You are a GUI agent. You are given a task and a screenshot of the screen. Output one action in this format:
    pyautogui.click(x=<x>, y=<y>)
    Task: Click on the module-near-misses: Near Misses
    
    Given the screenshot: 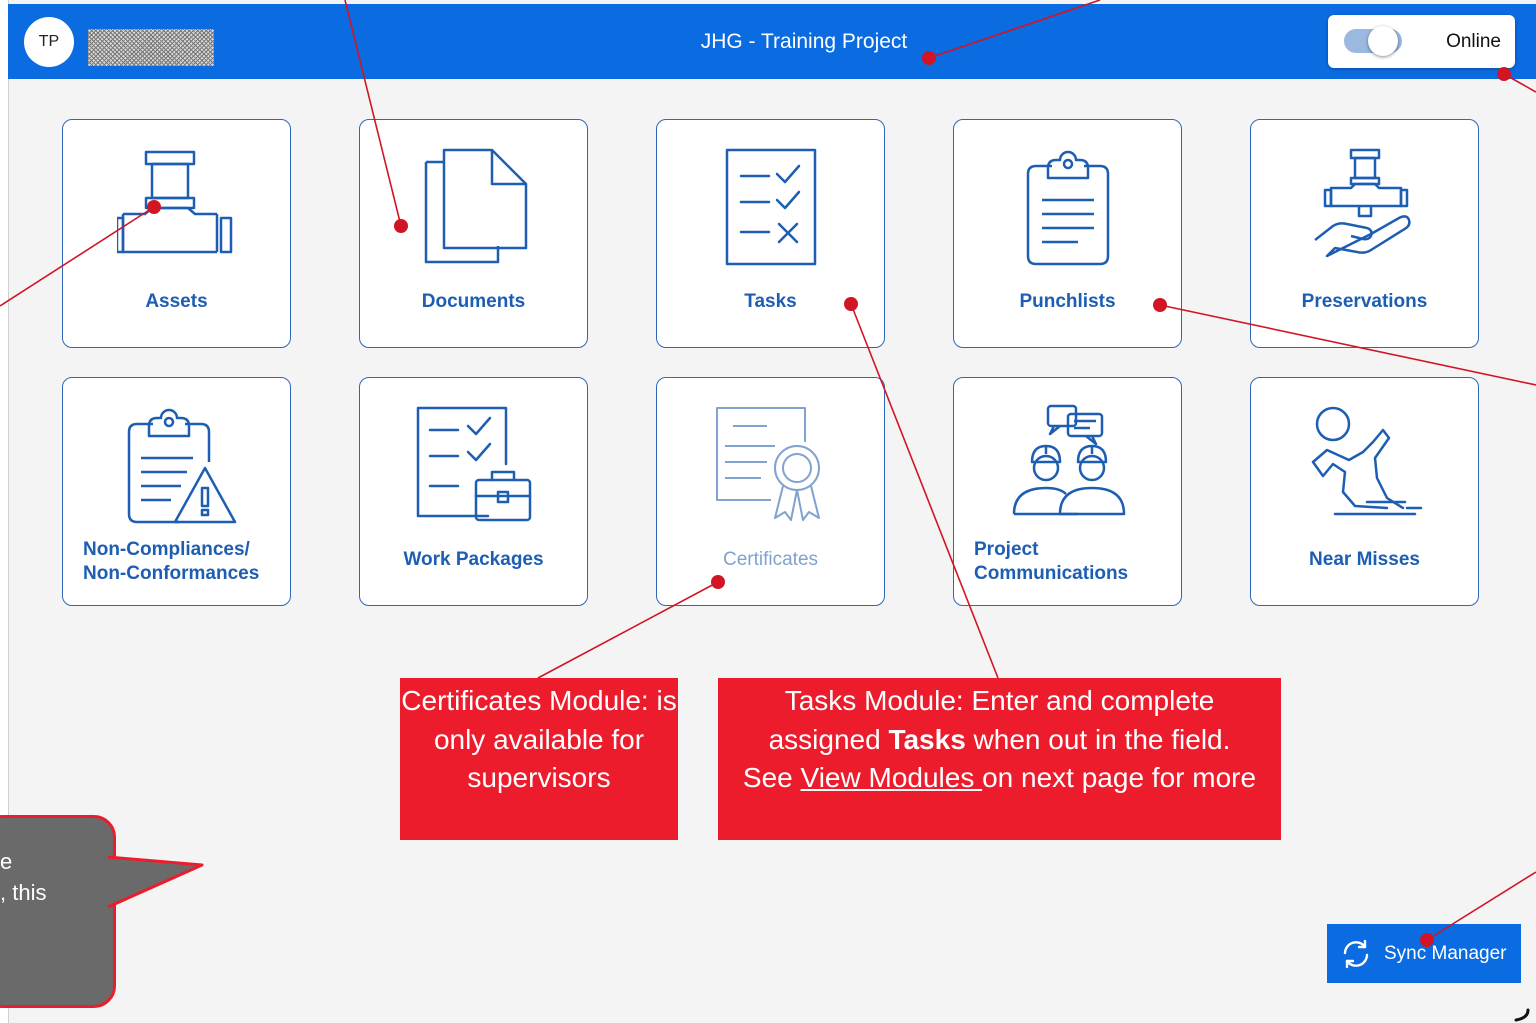 What is the action you would take?
    pyautogui.click(x=1364, y=491)
    